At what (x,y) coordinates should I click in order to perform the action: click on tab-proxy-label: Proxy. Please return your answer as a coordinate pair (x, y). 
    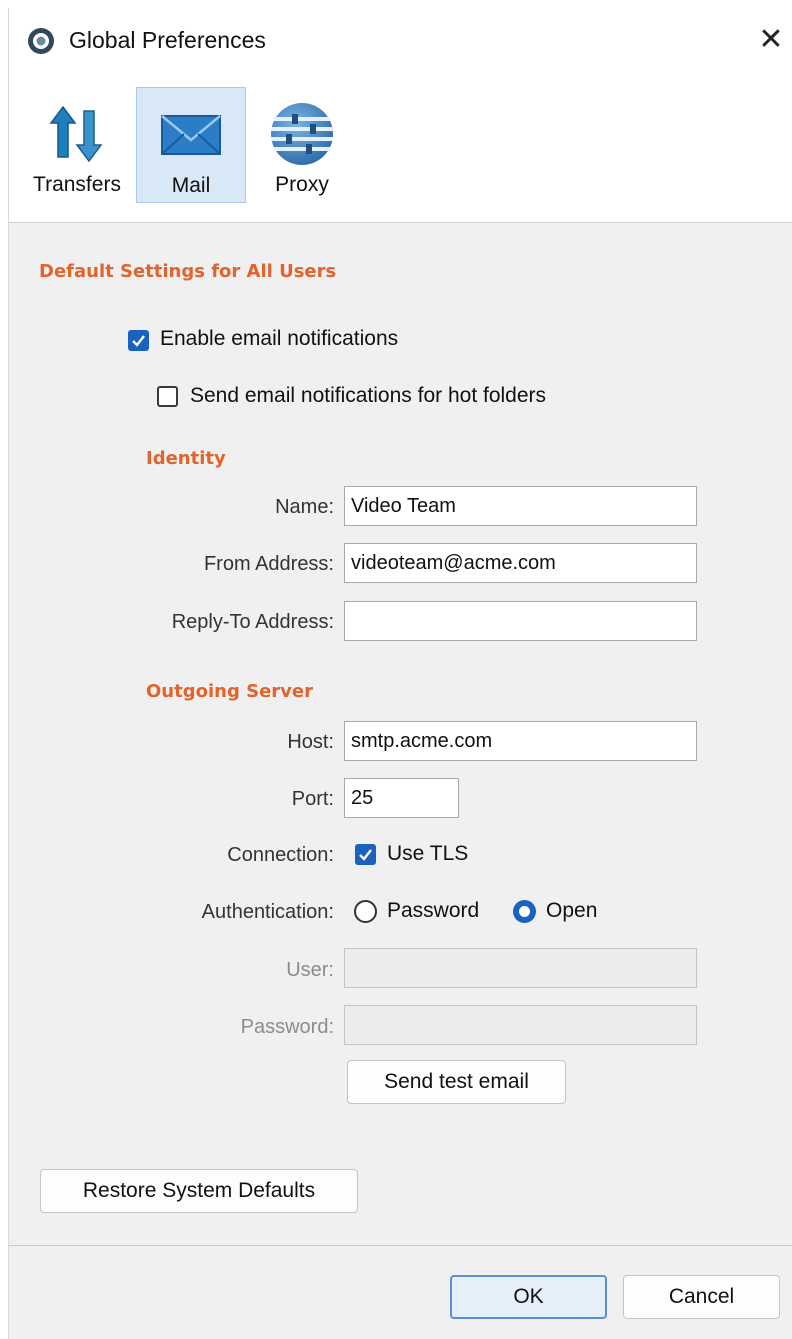
    Looking at the image, I should click on (302, 184).